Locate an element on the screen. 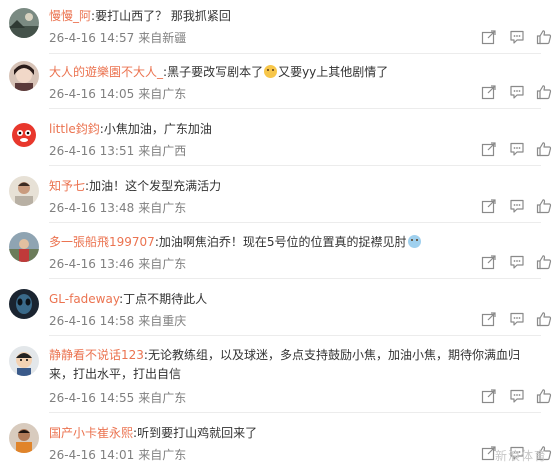 The height and width of the screenshot is (468, 553). comment-meta: 26-4-16 14:55 来自广东 is located at coordinates (117, 397).